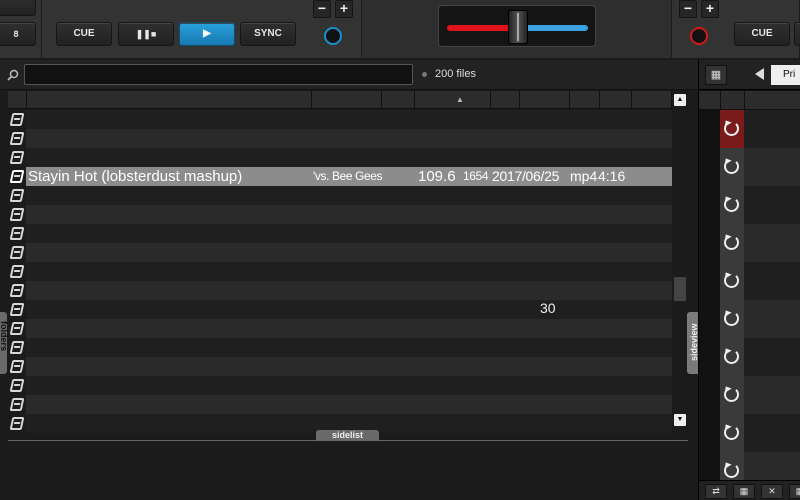 This screenshot has height=500, width=800. What do you see at coordinates (762, 34) in the screenshot?
I see `cue-button-right: CUE` at bounding box center [762, 34].